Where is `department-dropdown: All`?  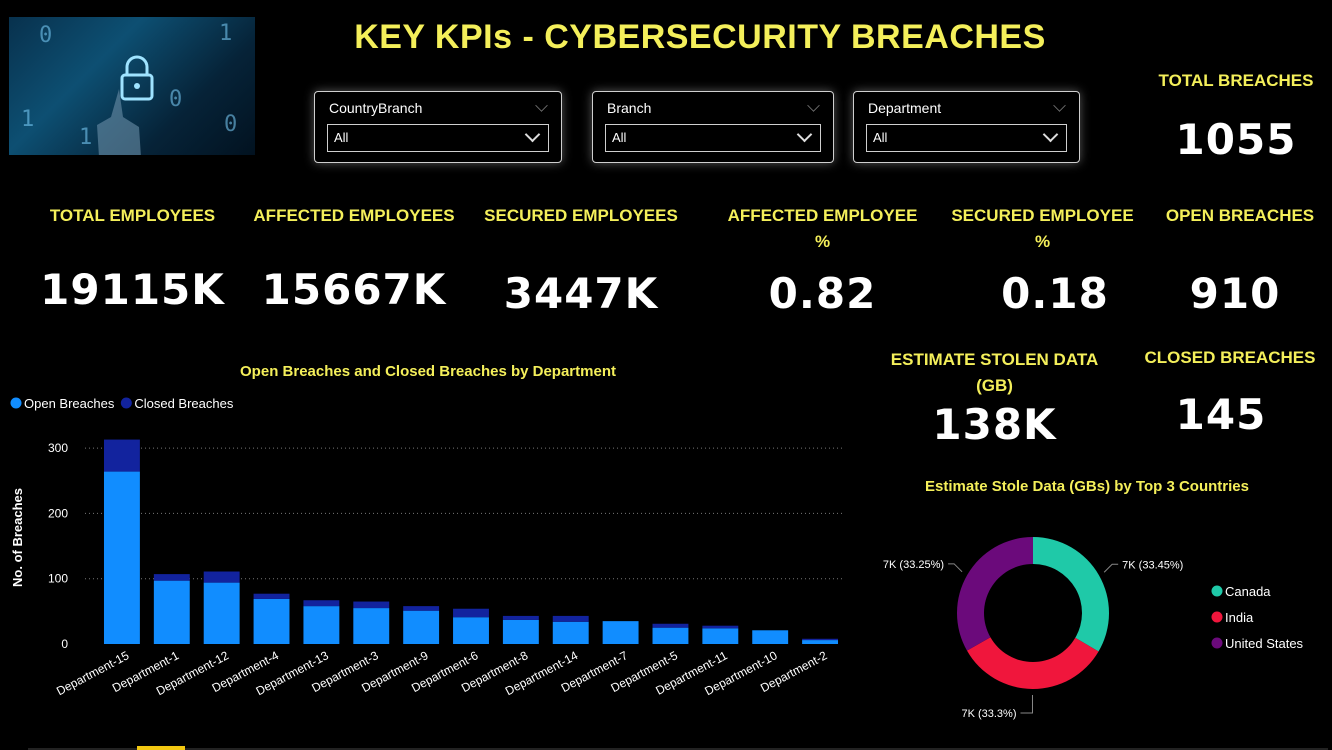 department-dropdown: All is located at coordinates (966, 138).